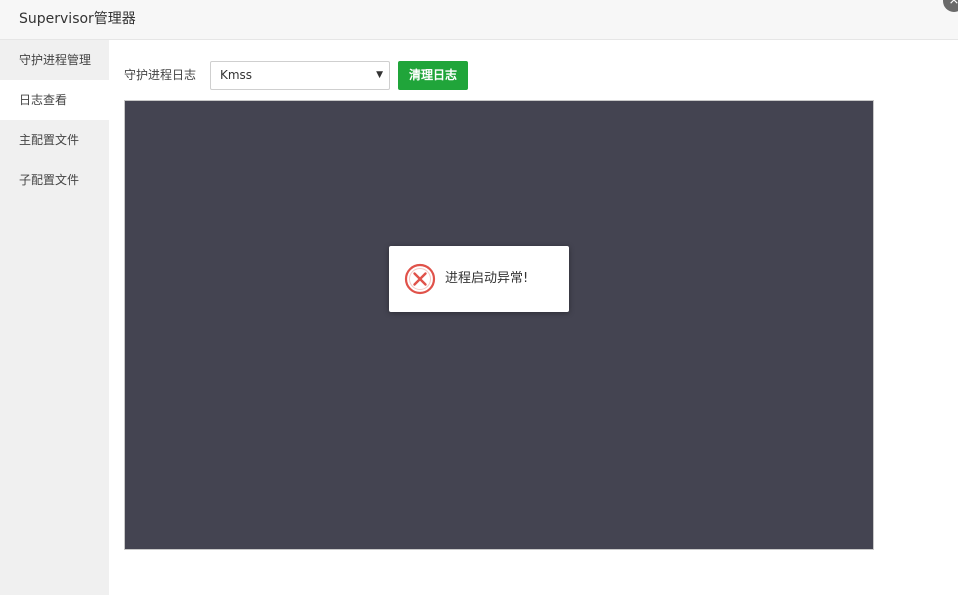 The image size is (958, 595). What do you see at coordinates (43, 100) in the screenshot?
I see `sidebar-item-label: 日志查看` at bounding box center [43, 100].